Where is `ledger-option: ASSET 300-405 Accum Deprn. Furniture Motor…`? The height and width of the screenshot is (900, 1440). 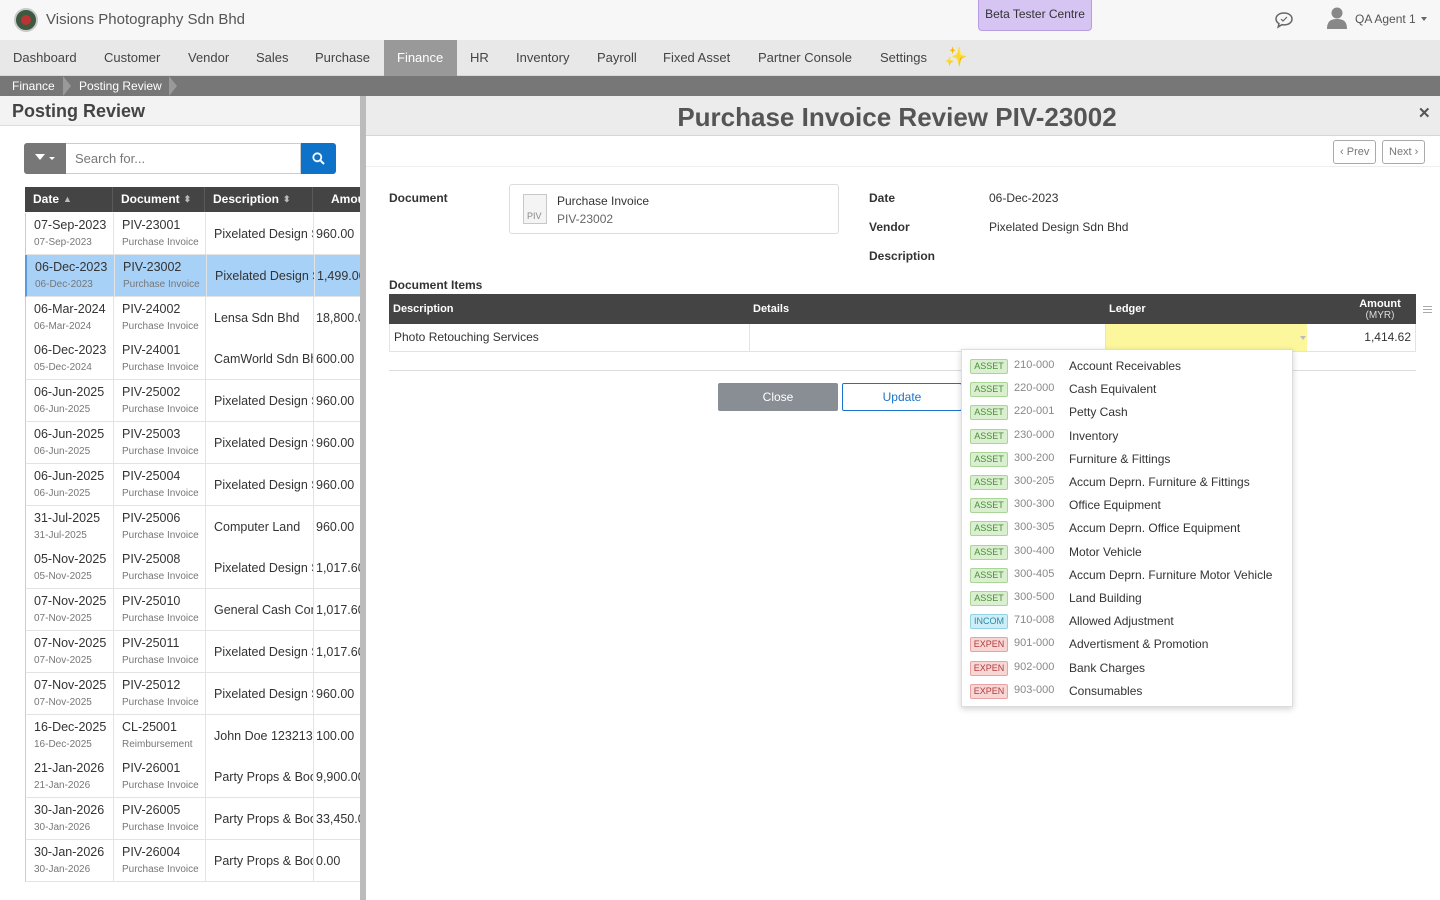
ledger-option: ASSET 300-405 Accum Deprn. Furniture Motor… is located at coordinates (1127, 575).